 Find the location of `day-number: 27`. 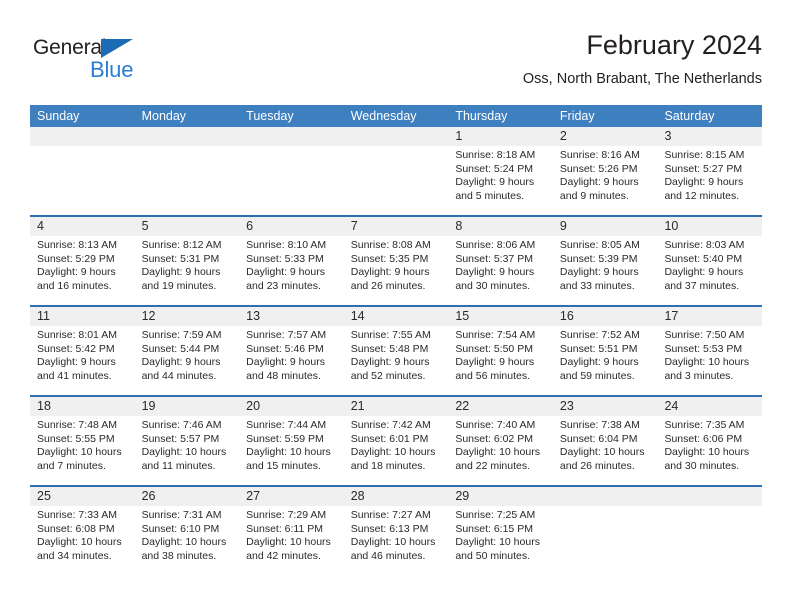

day-number: 27 is located at coordinates (291, 496).